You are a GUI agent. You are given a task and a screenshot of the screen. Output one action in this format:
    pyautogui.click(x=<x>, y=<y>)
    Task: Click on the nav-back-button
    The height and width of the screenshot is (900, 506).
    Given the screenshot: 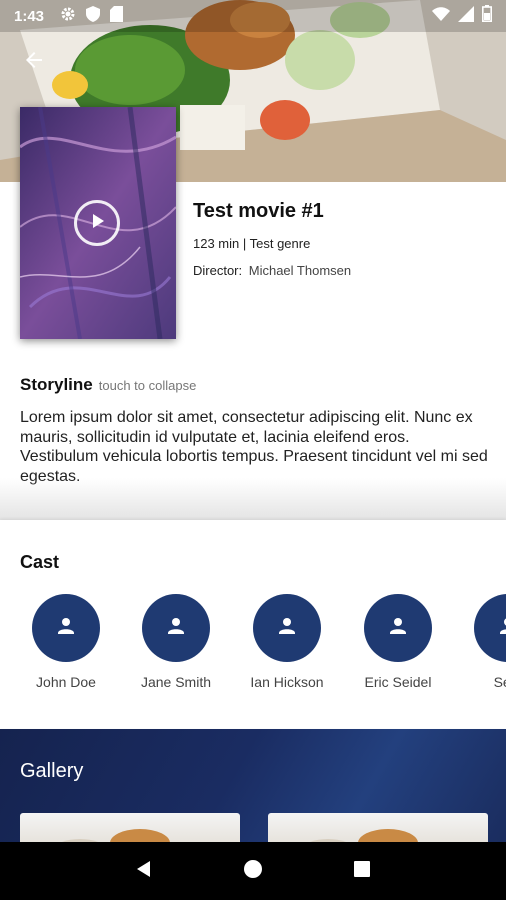 What is the action you would take?
    pyautogui.click(x=144, y=871)
    